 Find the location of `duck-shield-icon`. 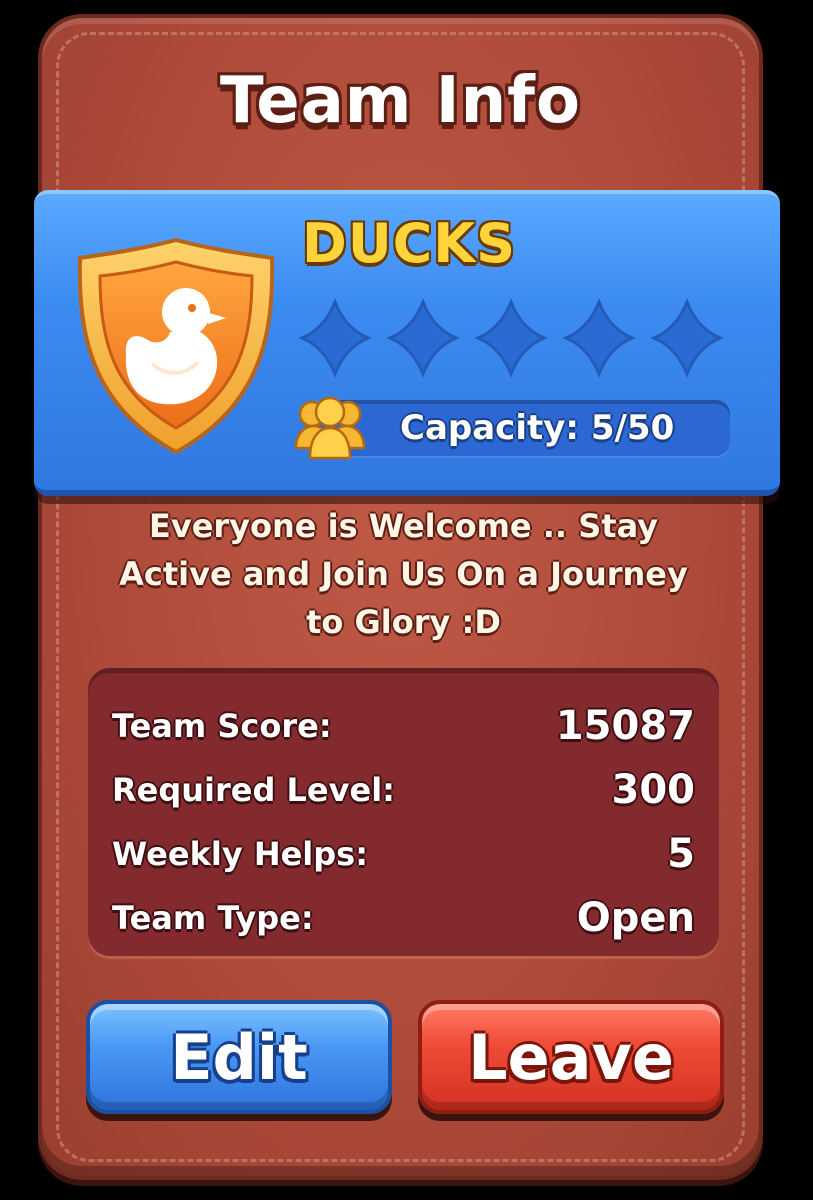

duck-shield-icon is located at coordinates (176, 346).